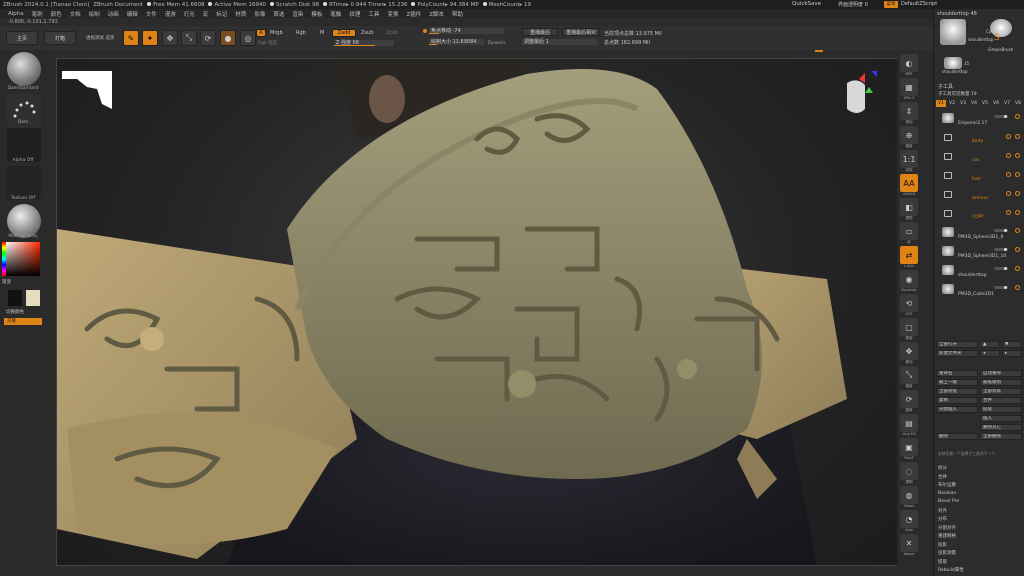  Describe the element at coordinates (170, 14) in the screenshot. I see `menu-item: 漫游` at that location.